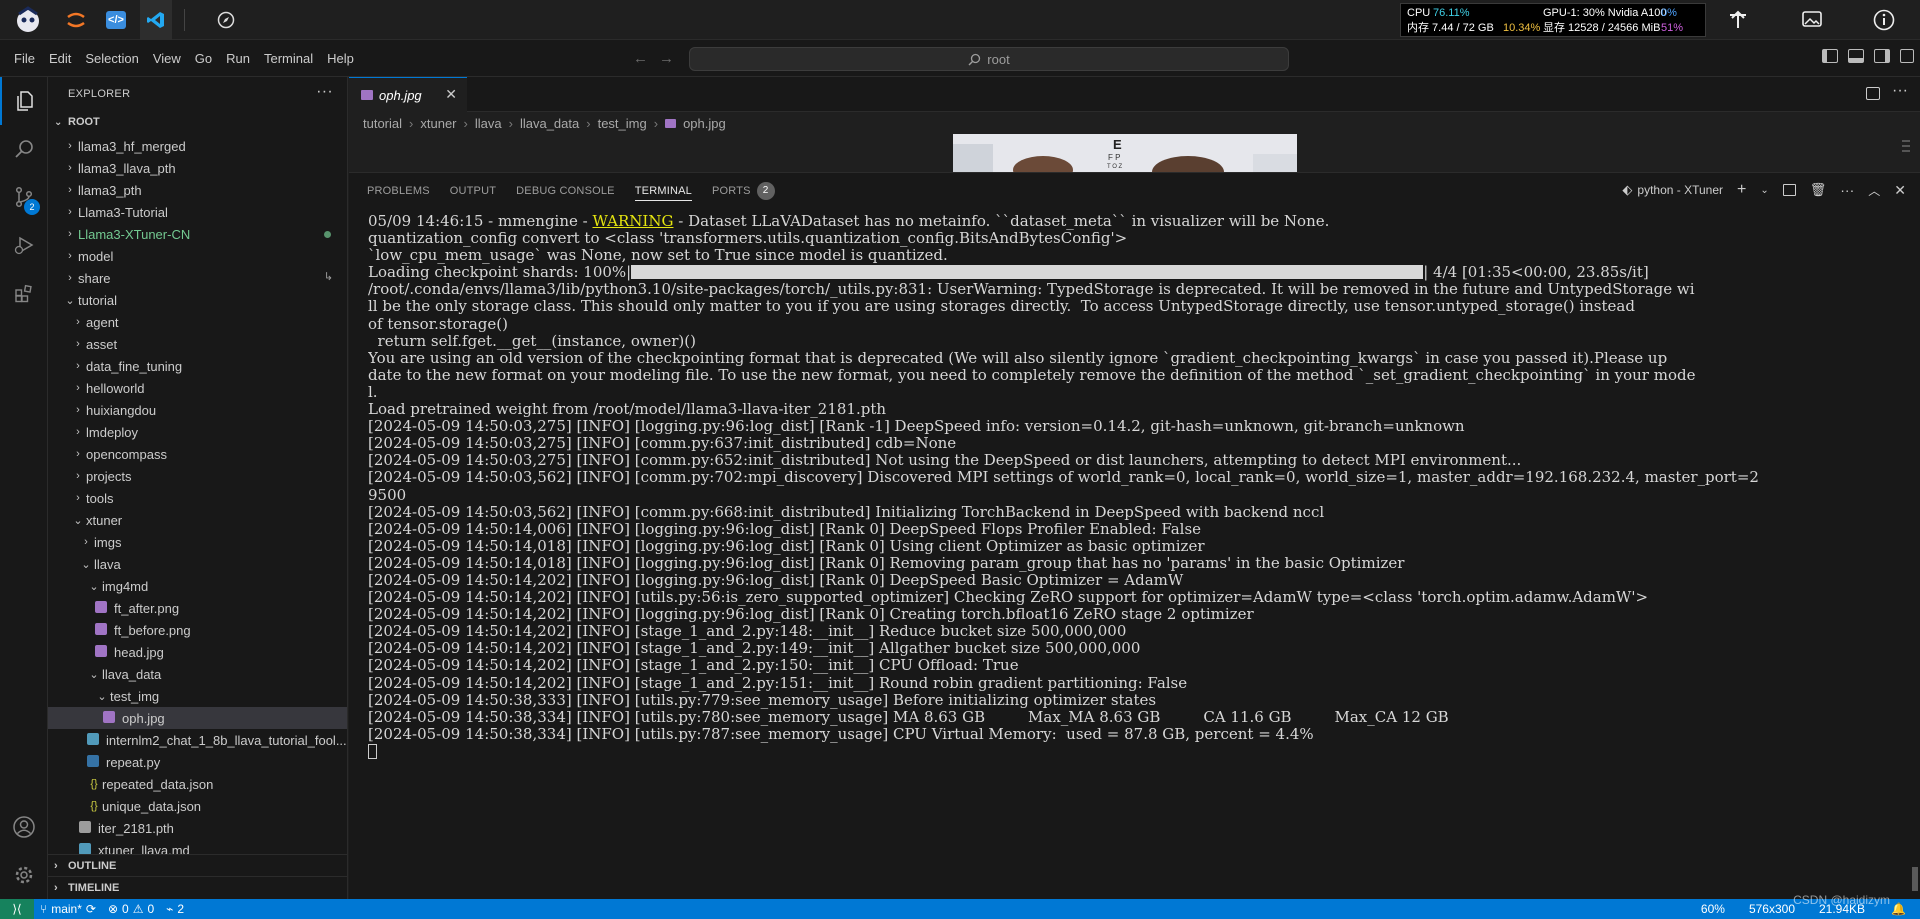  I want to click on breadcrumb-item: oph.jpg, so click(704, 123).